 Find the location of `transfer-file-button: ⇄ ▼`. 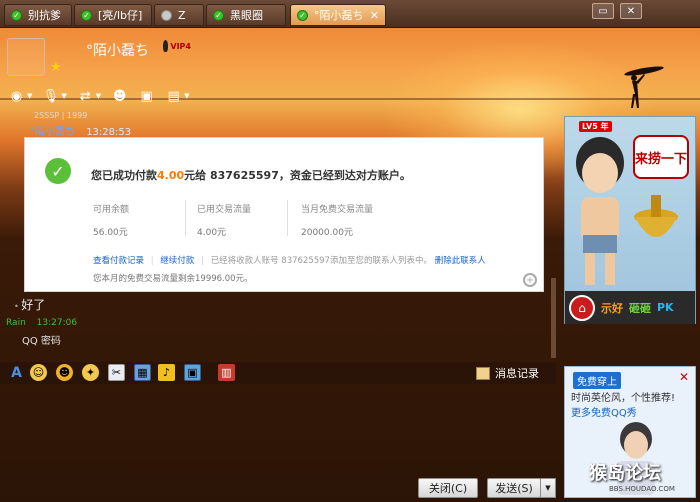

transfer-file-button: ⇄ ▼ is located at coordinates (89, 96).